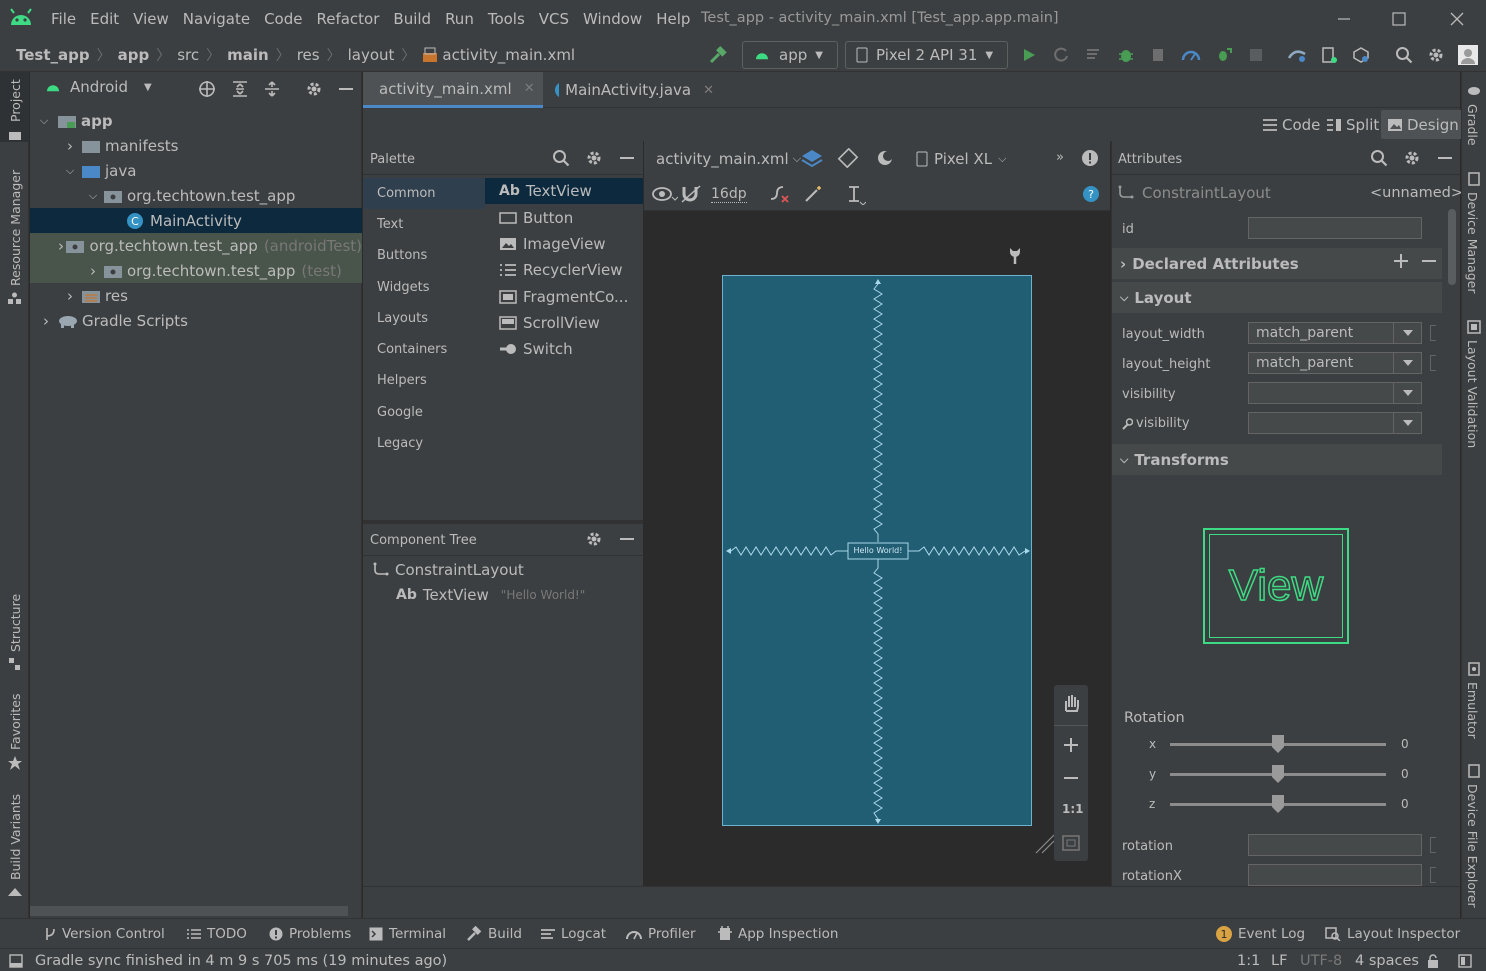 The image size is (1486, 971). Describe the element at coordinates (1015, 256) in the screenshot. I see `device-settings-wrench-icon` at that location.